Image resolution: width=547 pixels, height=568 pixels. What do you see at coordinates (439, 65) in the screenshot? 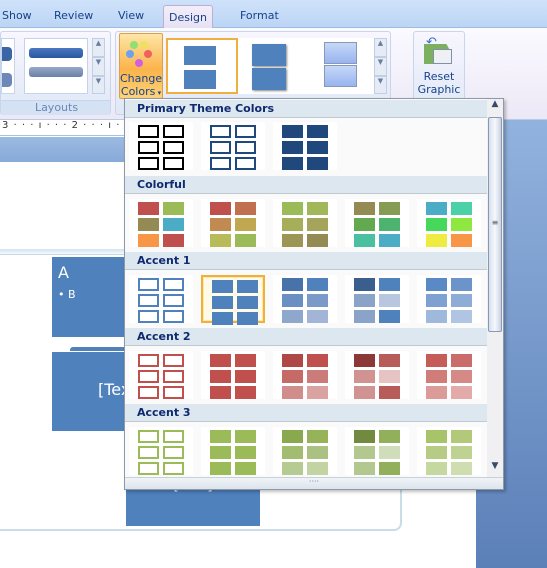
I see `reset-graphic-button: ↶ Reset Graphic` at bounding box center [439, 65].